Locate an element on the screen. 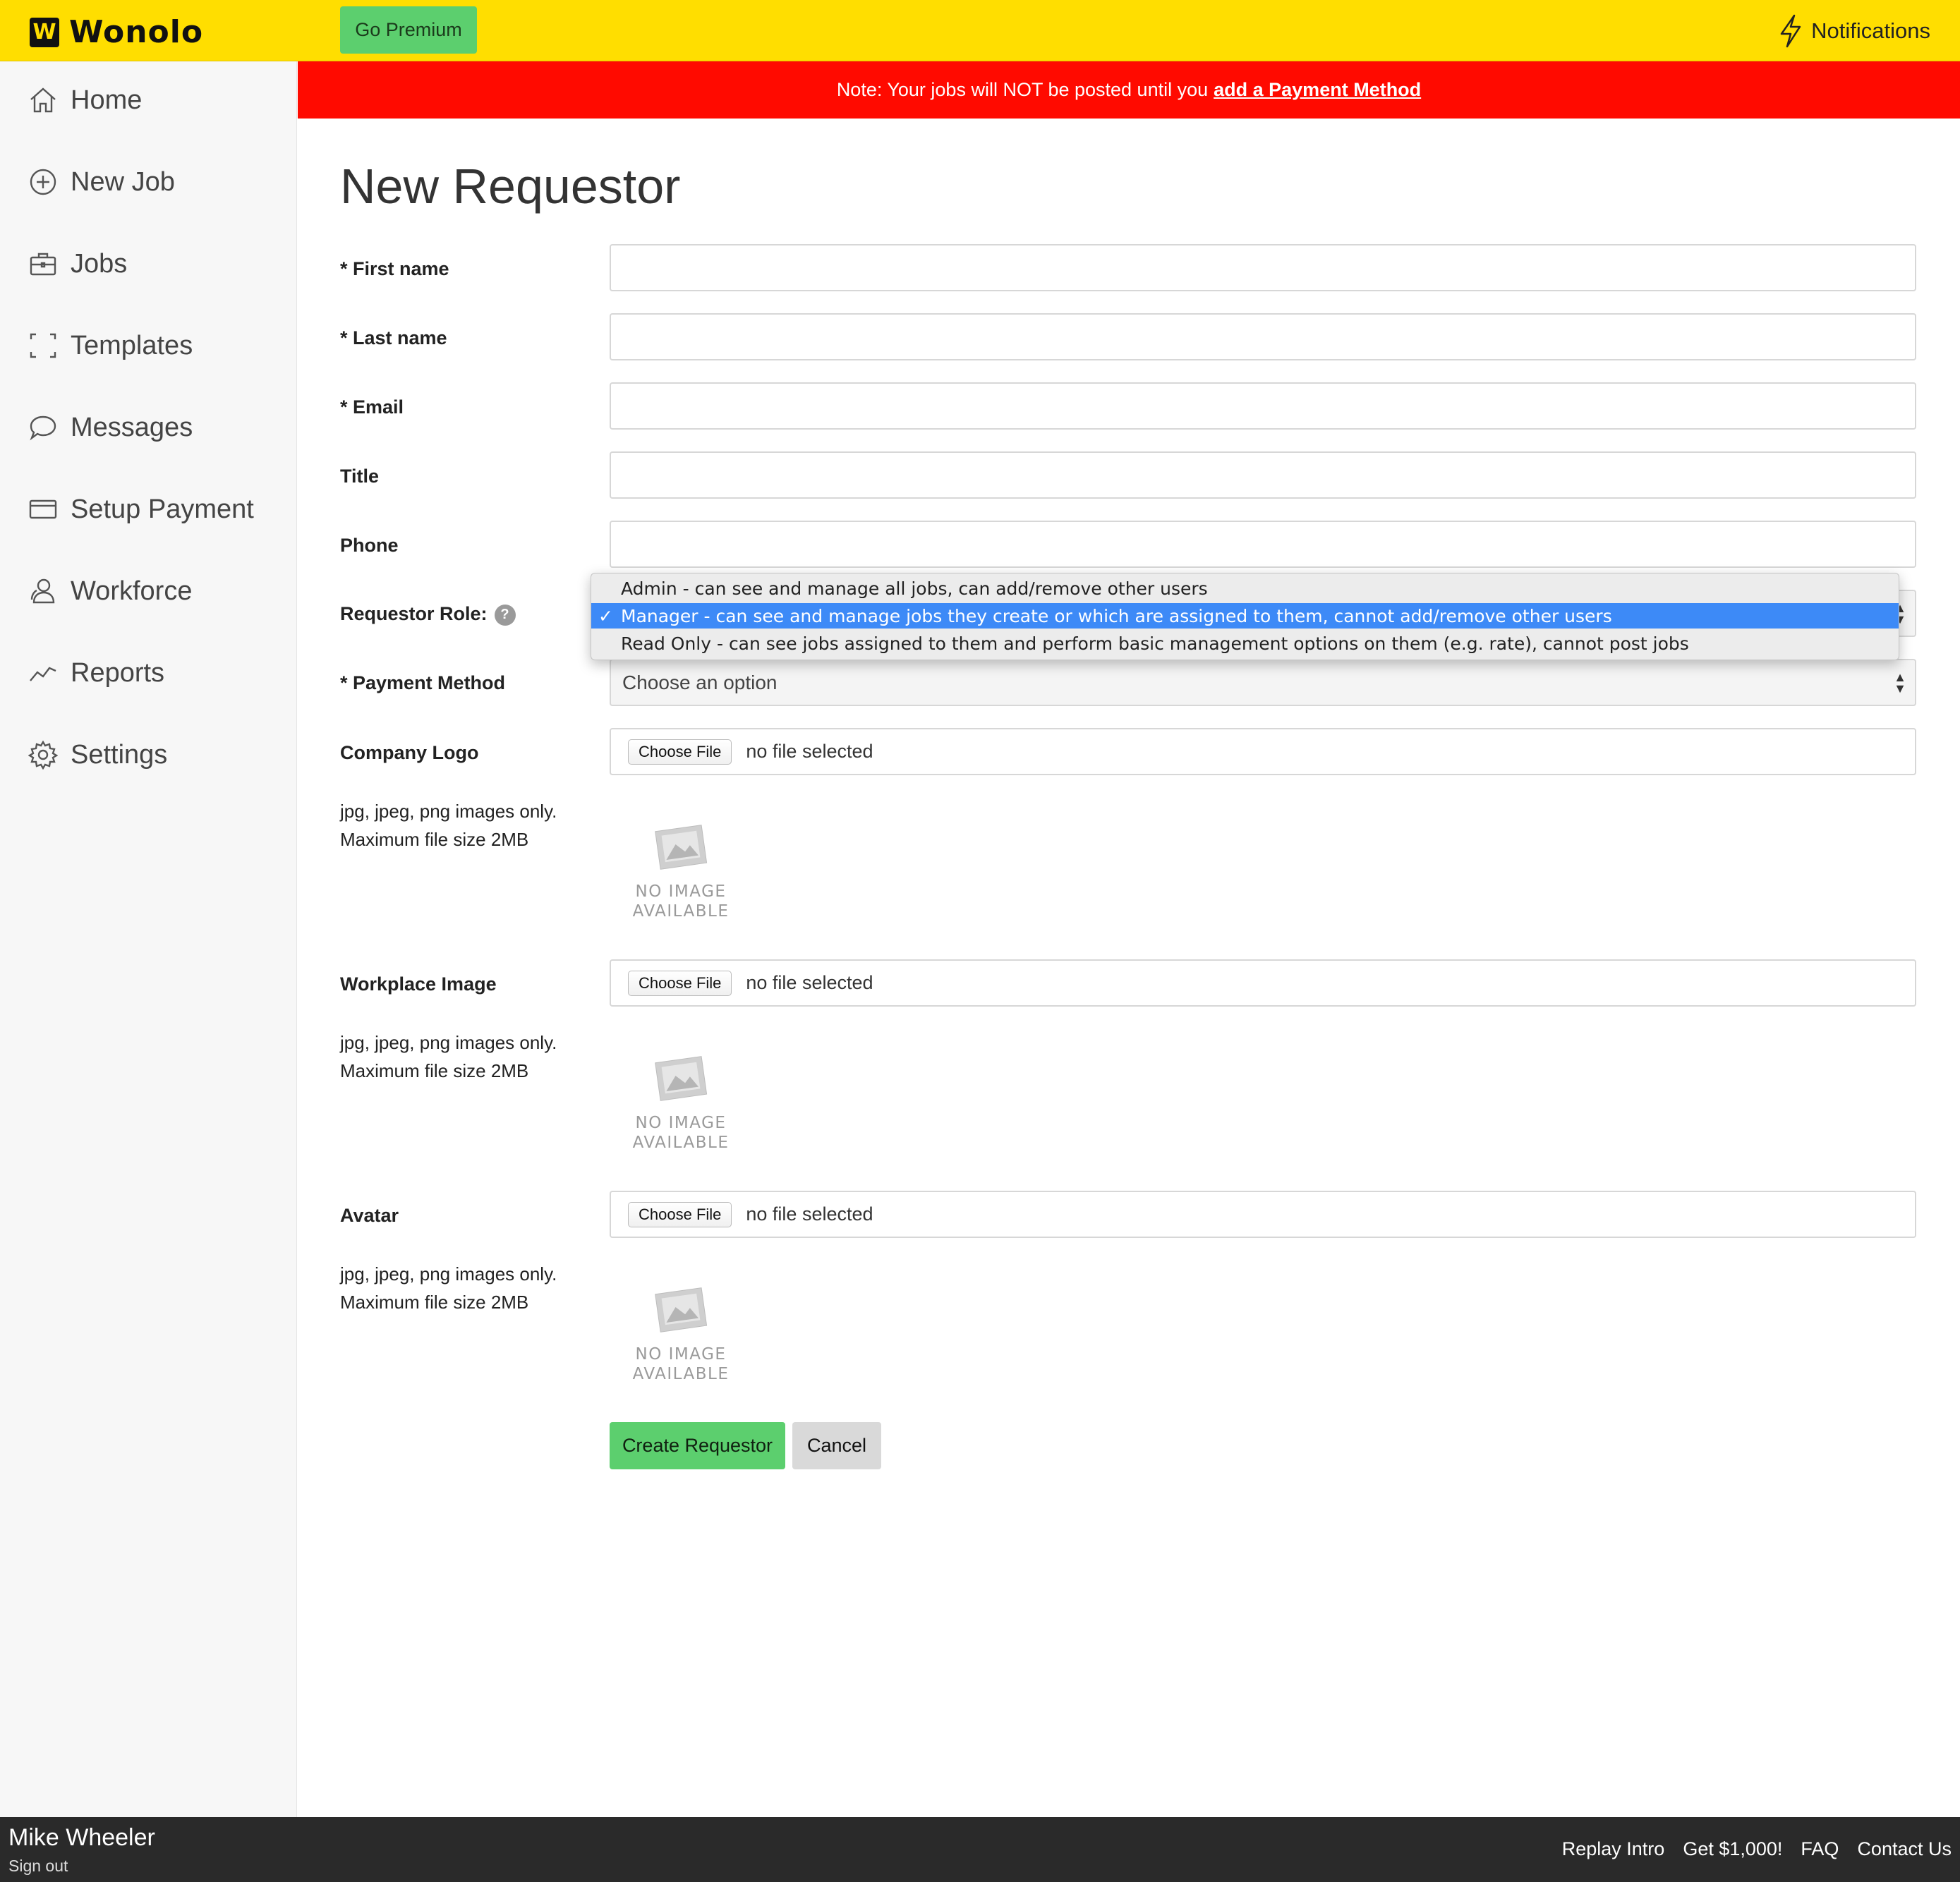 The width and height of the screenshot is (1960, 1882). title-field is located at coordinates (1263, 475).